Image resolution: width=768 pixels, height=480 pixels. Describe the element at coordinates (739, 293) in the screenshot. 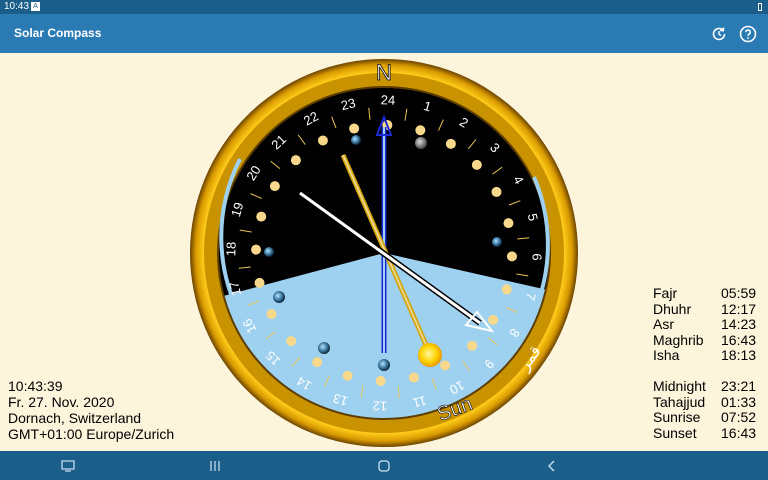

I see `prayer-time: 05:59` at that location.